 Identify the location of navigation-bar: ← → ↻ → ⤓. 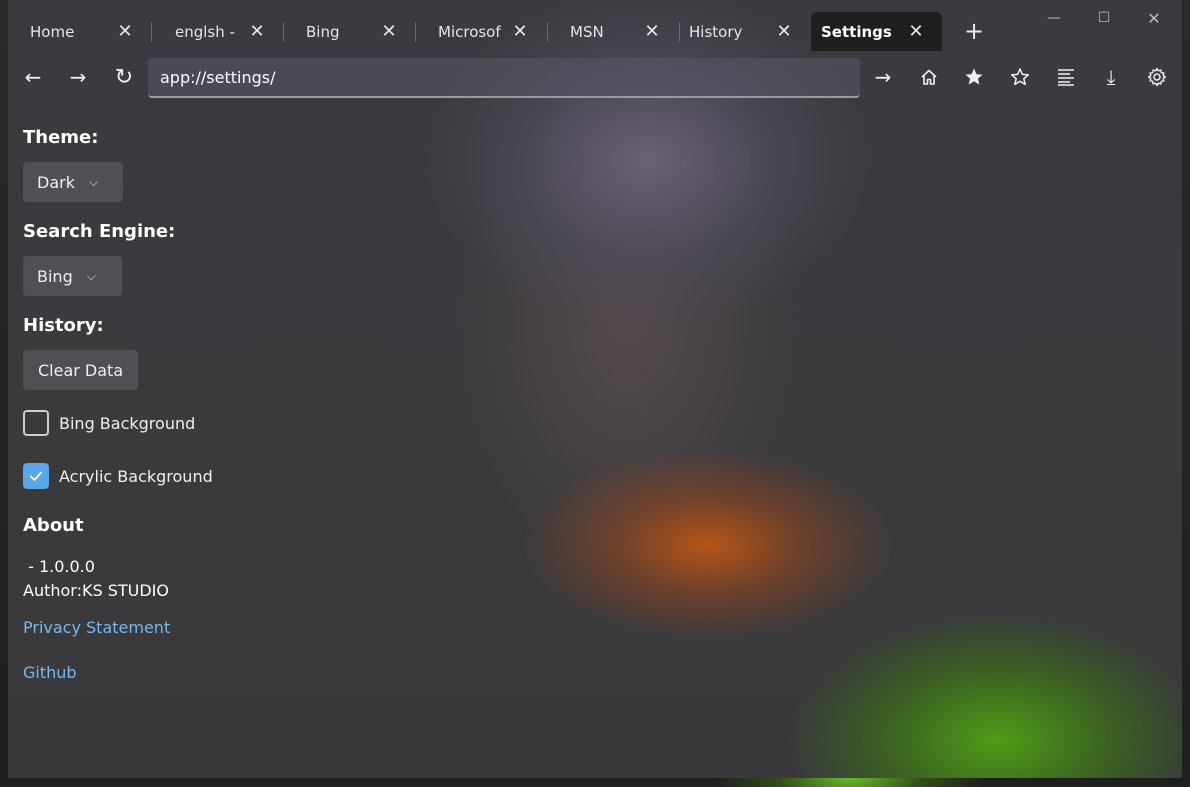
(595, 77).